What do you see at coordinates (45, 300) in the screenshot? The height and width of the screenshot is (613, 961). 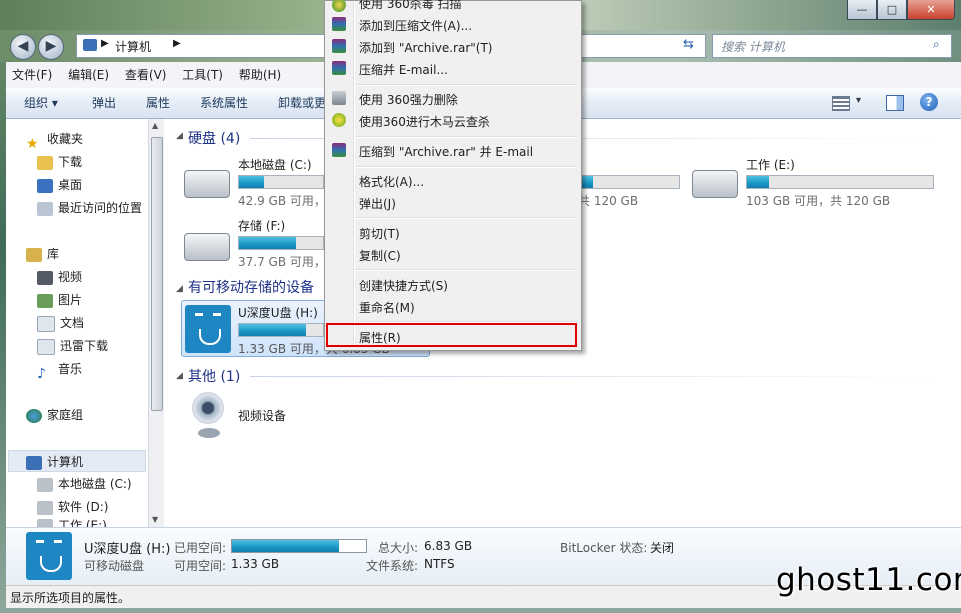 I see `picture-library-icon` at bounding box center [45, 300].